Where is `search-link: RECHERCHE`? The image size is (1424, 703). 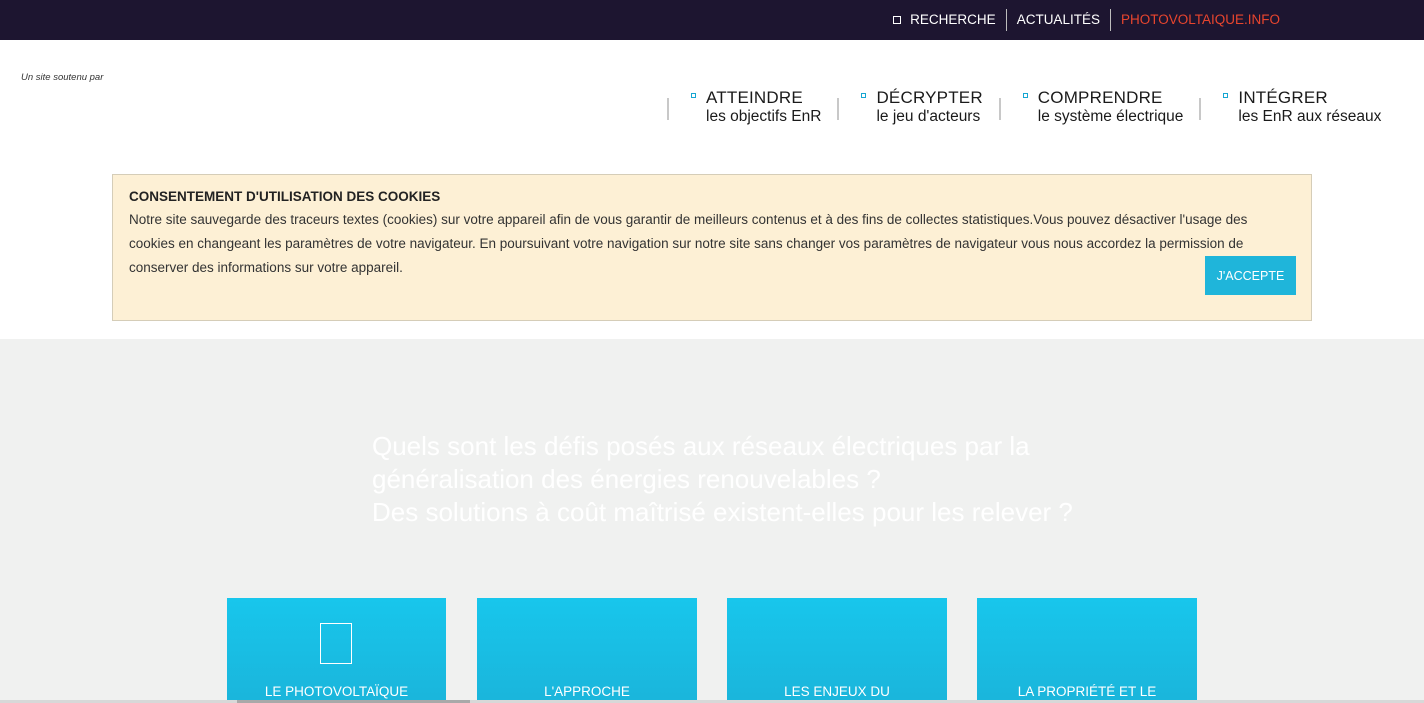
search-link: RECHERCHE is located at coordinates (944, 20).